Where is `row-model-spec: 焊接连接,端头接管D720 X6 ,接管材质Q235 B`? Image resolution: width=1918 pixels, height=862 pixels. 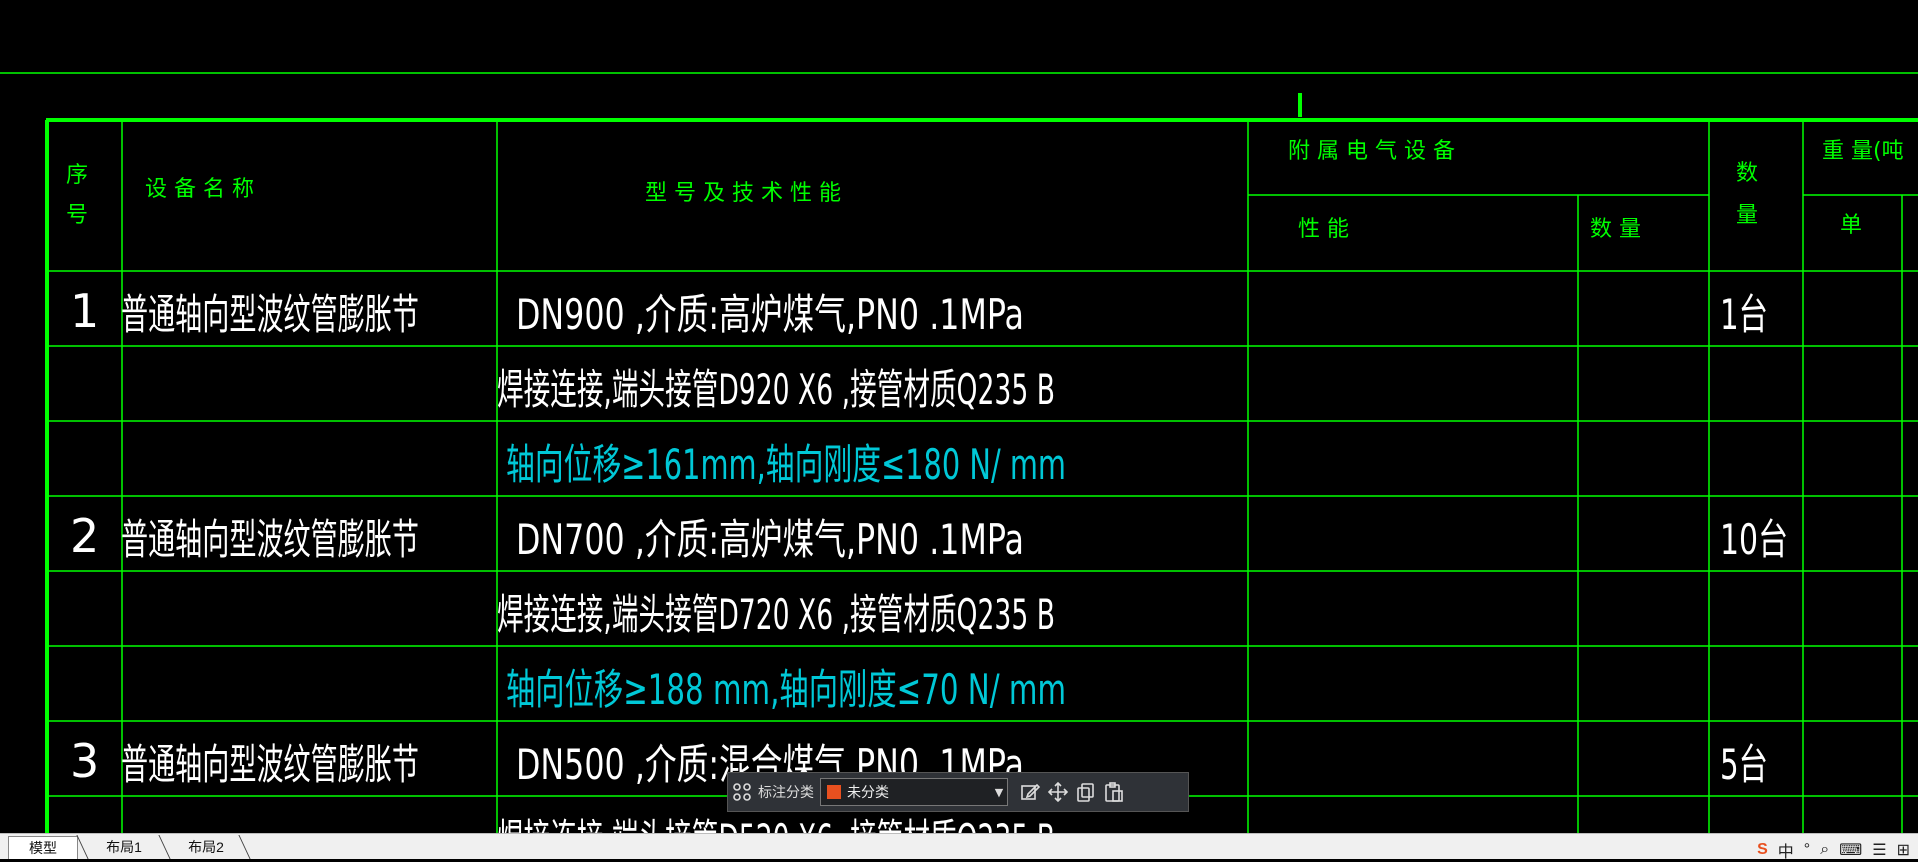 row-model-spec: 焊接连接,端头接管D720 X6 ,接管材质Q235 B is located at coordinates (776, 614).